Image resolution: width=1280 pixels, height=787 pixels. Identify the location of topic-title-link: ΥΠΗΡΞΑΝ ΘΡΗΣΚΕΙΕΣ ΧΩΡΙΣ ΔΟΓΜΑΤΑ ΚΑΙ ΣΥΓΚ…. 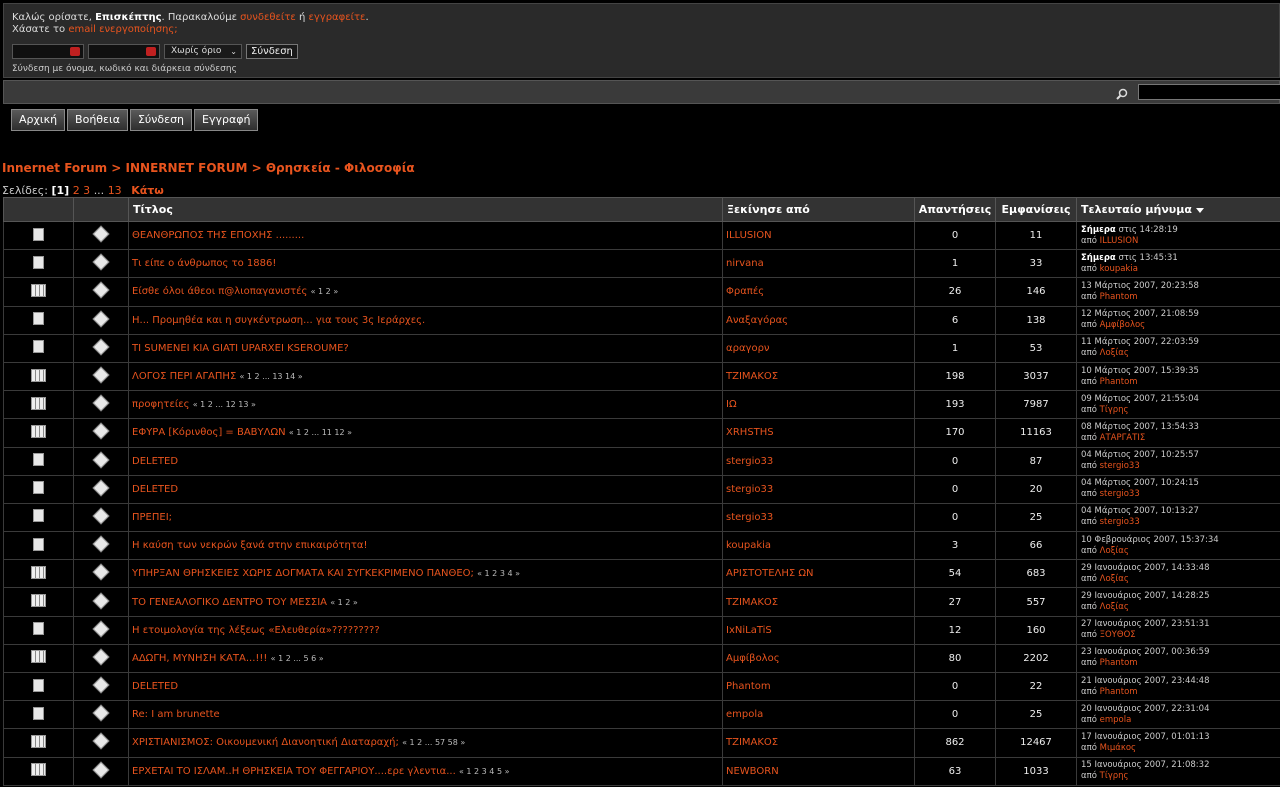
(303, 573).